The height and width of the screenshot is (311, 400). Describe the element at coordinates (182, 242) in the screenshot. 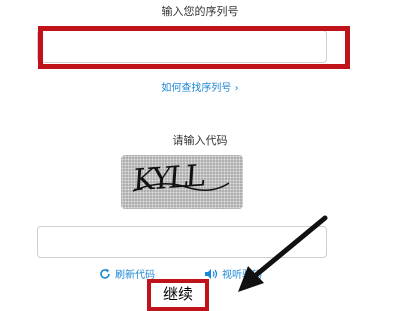

I see `code-input` at that location.